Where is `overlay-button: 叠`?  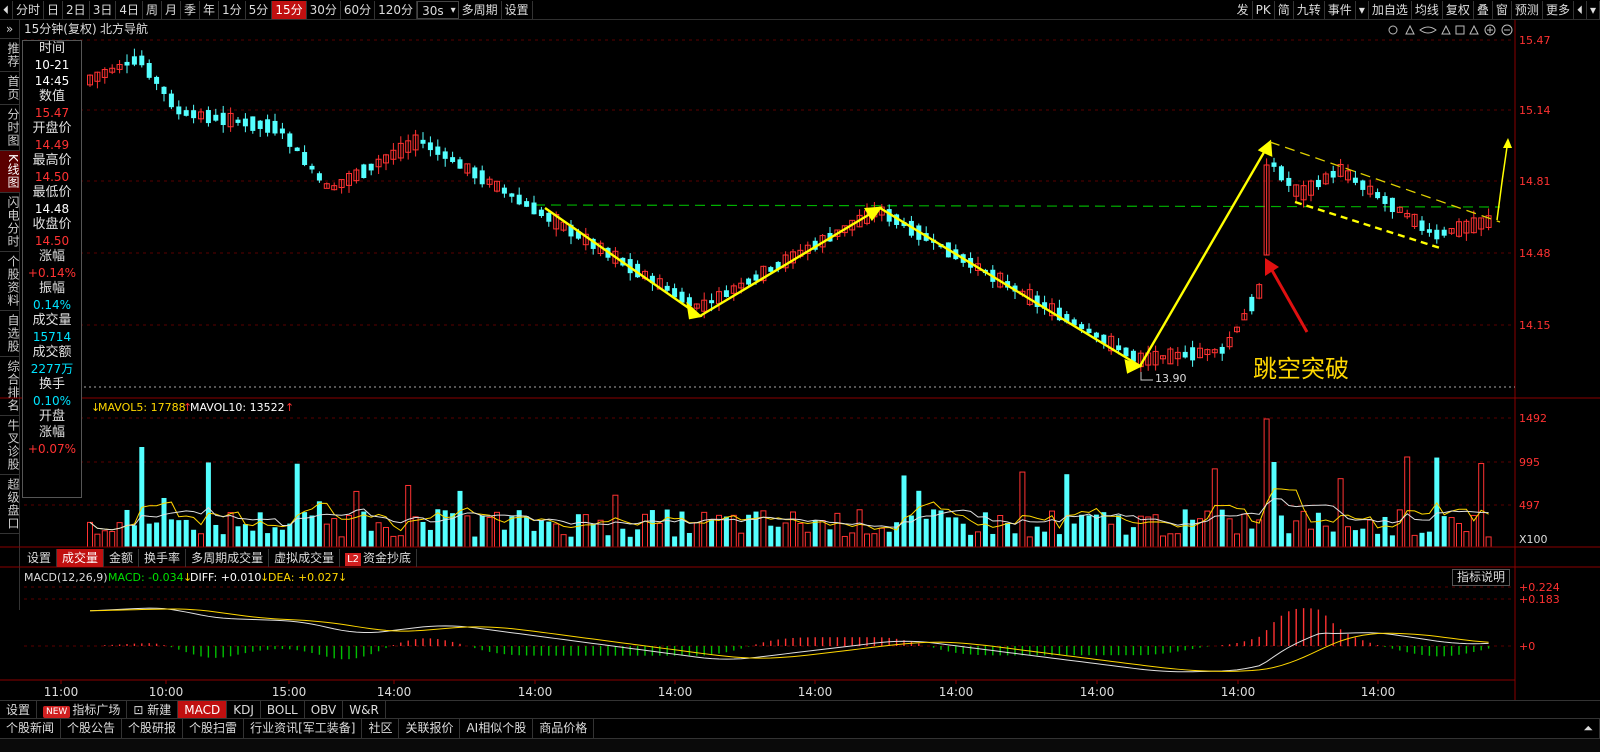 overlay-button: 叠 is located at coordinates (1483, 9).